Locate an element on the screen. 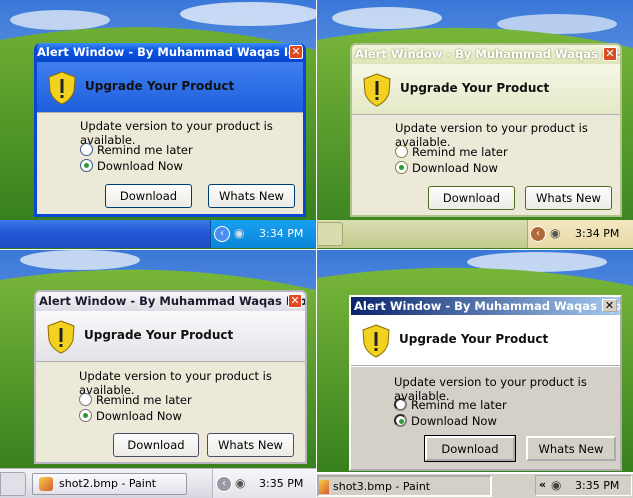 The width and height of the screenshot is (633, 498). taskbar: shot3.bmp - Paint « ◉ 3:35 PM is located at coordinates (475, 485).